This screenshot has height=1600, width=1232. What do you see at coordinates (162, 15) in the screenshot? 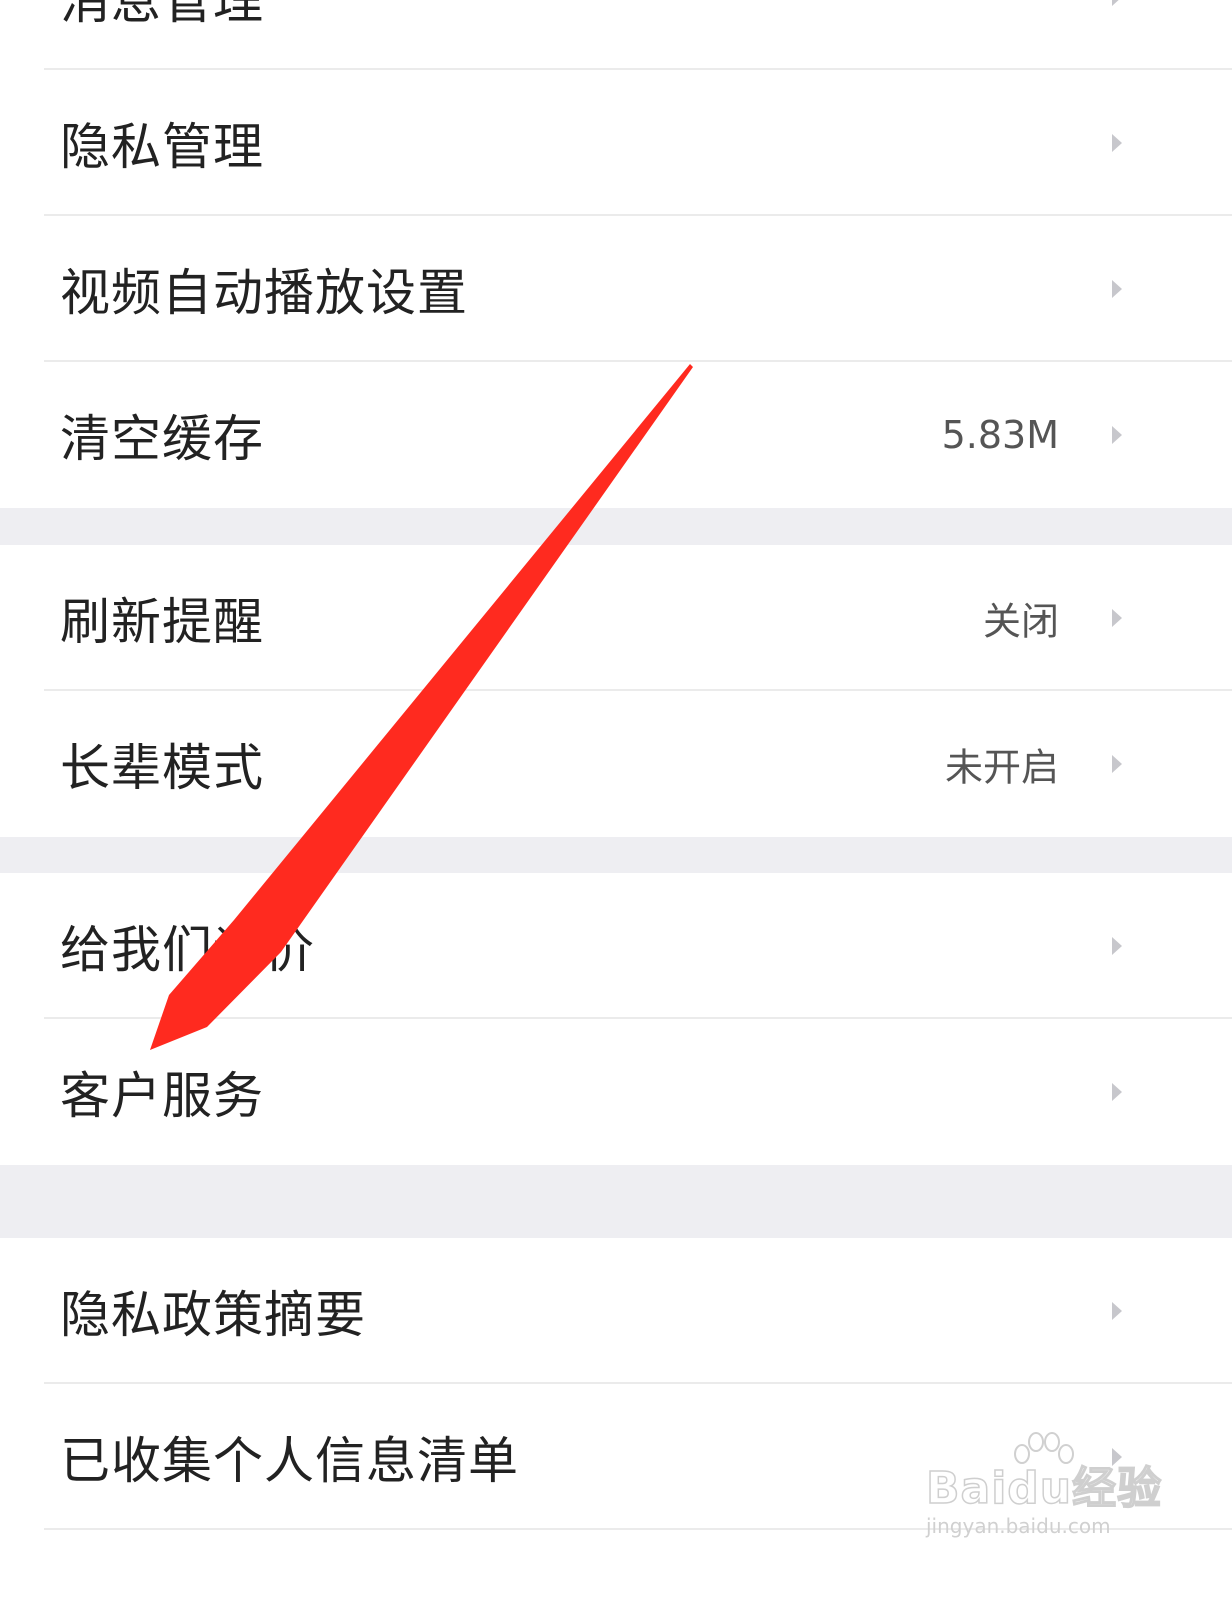
I see `row-label: 消息管理` at bounding box center [162, 15].